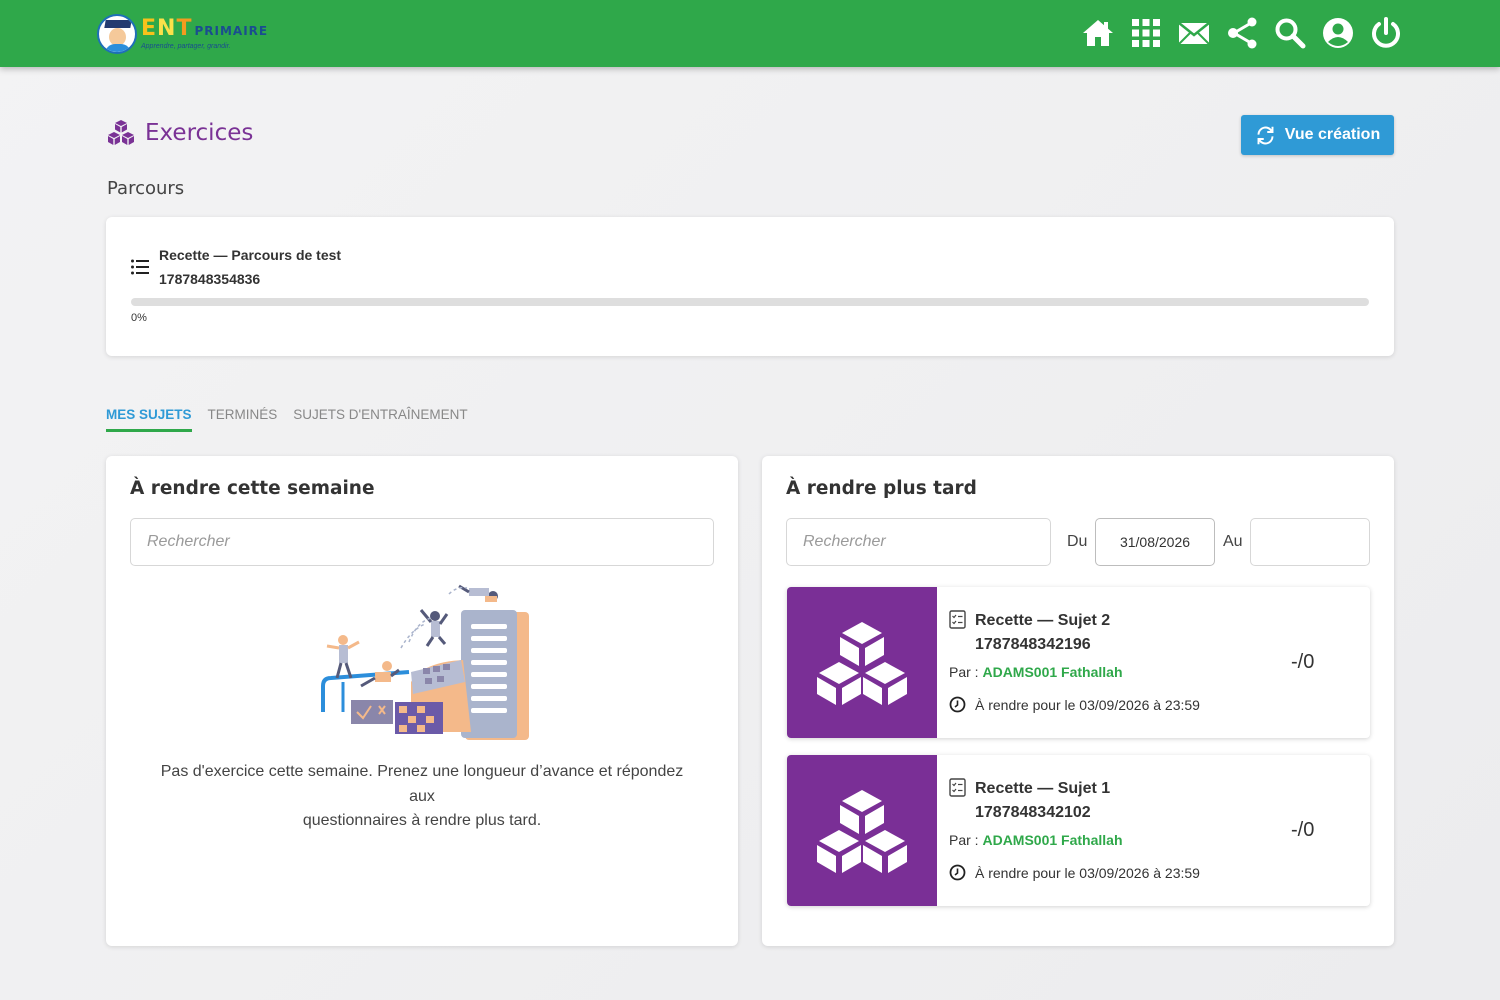  I want to click on user-account-icon, so click(1338, 33).